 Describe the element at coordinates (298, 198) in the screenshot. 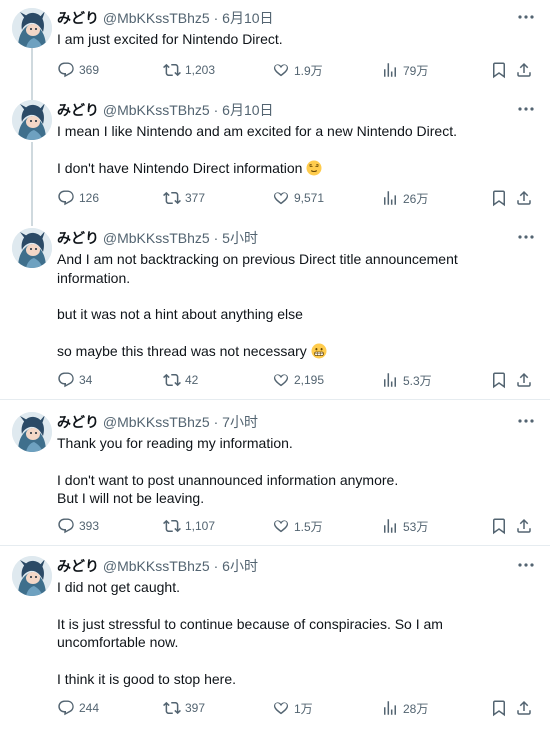

I see `like-button: 9,571` at that location.